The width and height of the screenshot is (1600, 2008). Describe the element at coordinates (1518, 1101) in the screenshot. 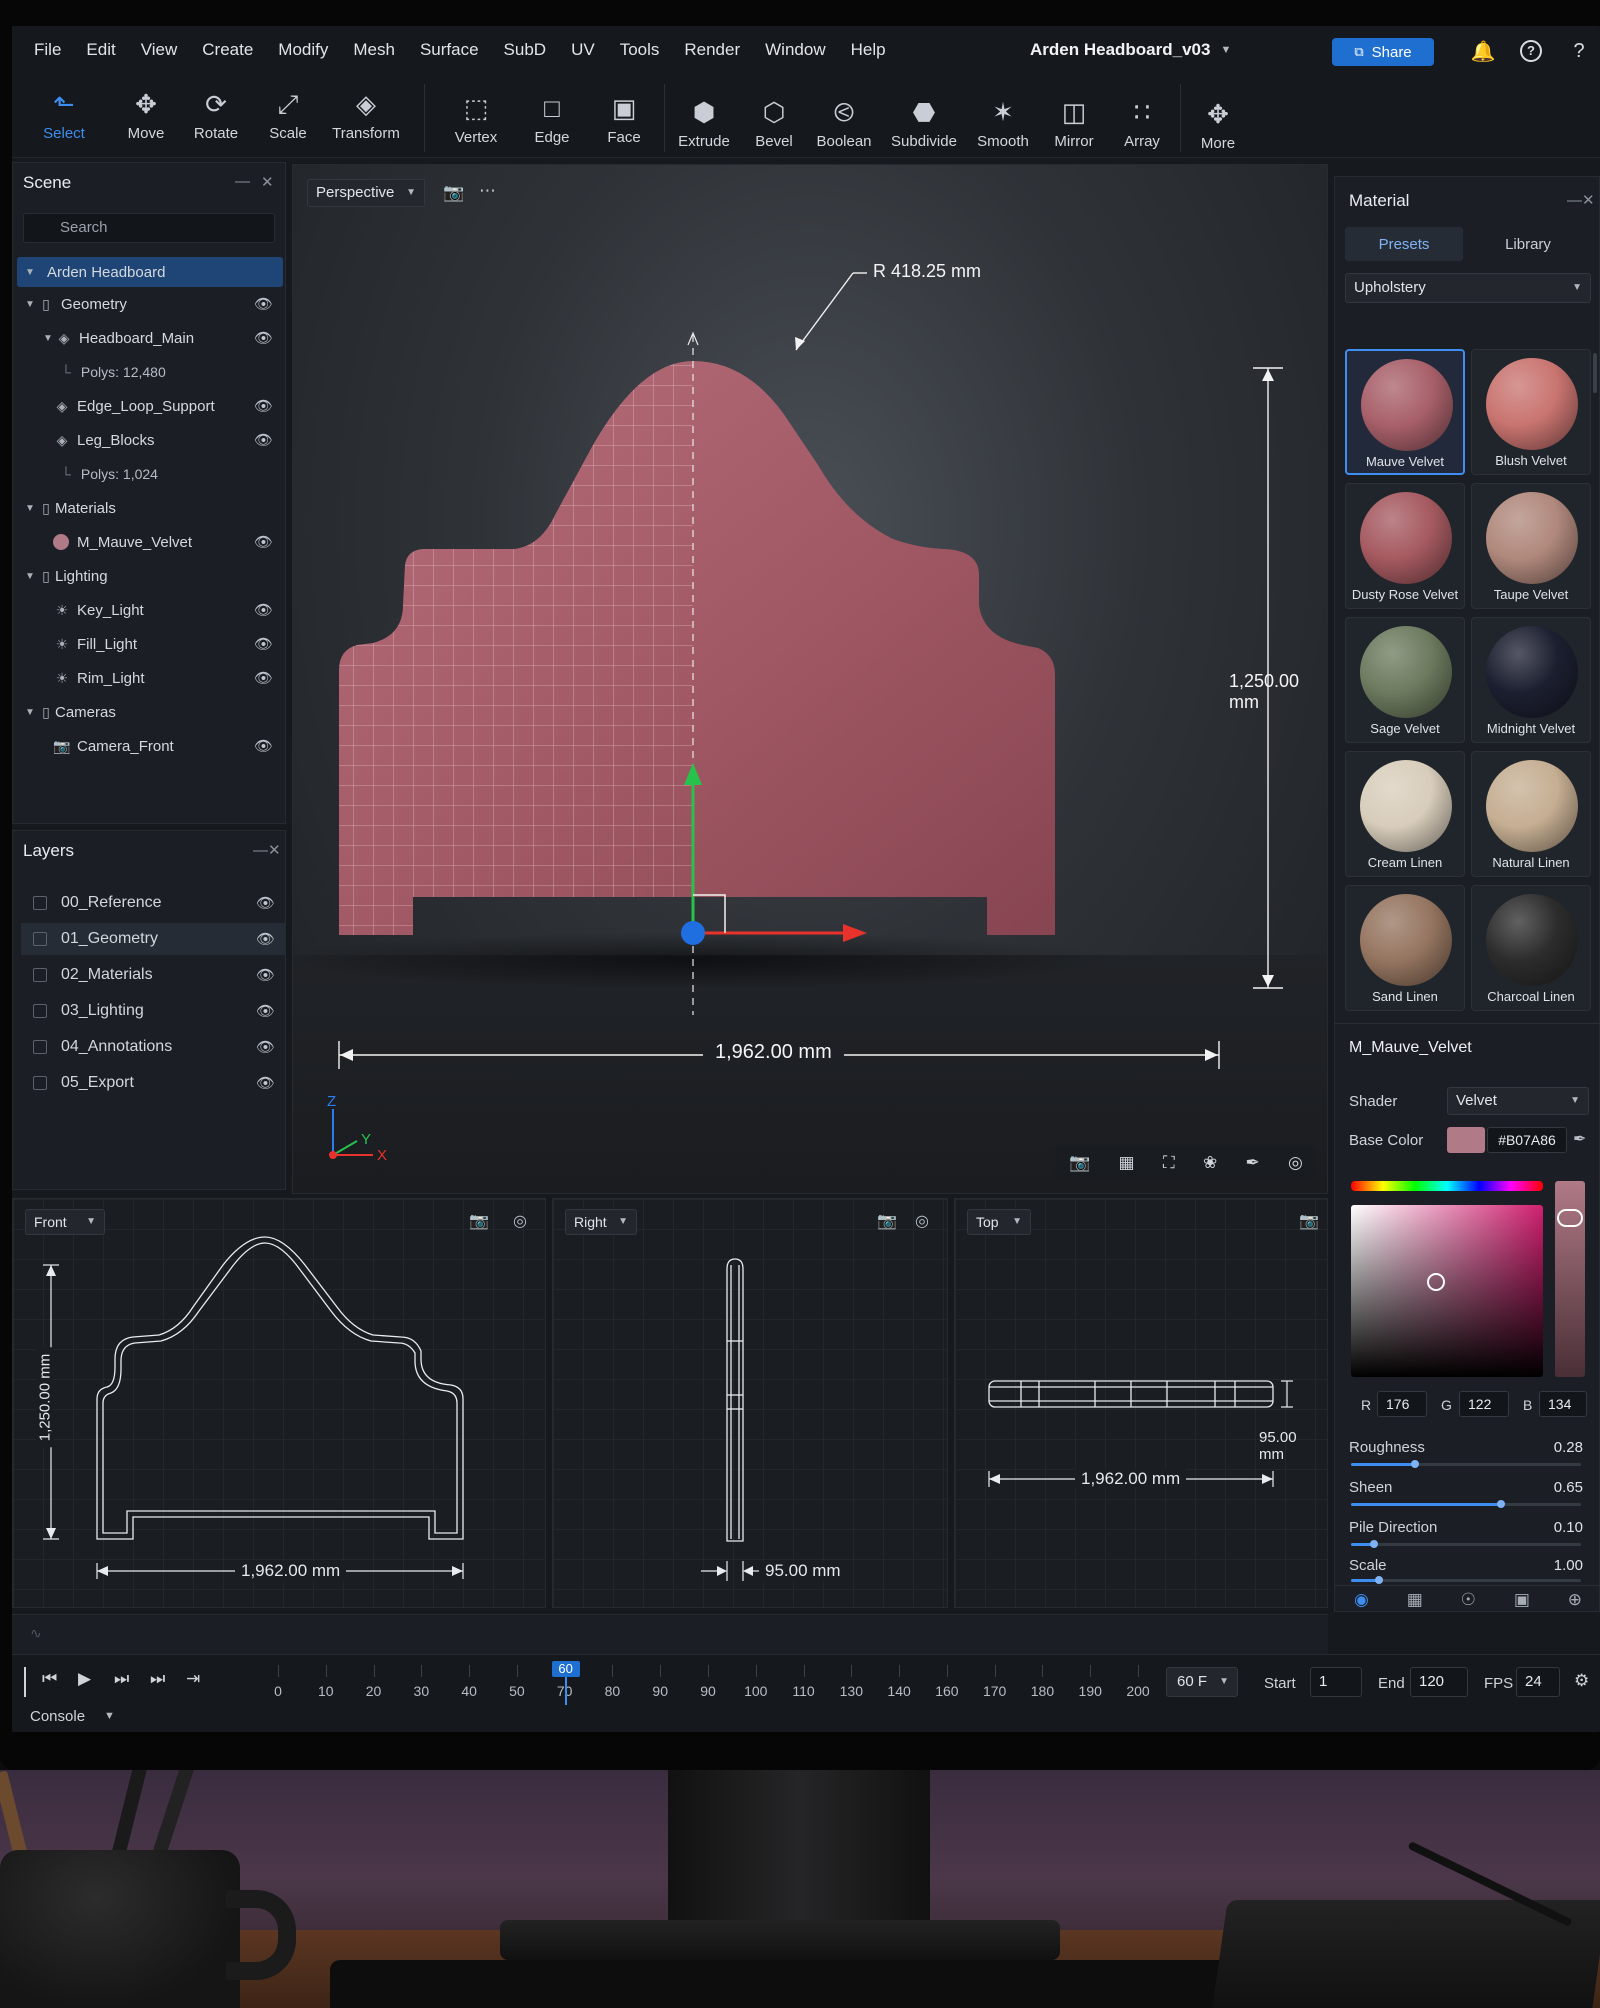

I see `shader-select: Velvet ▼` at that location.